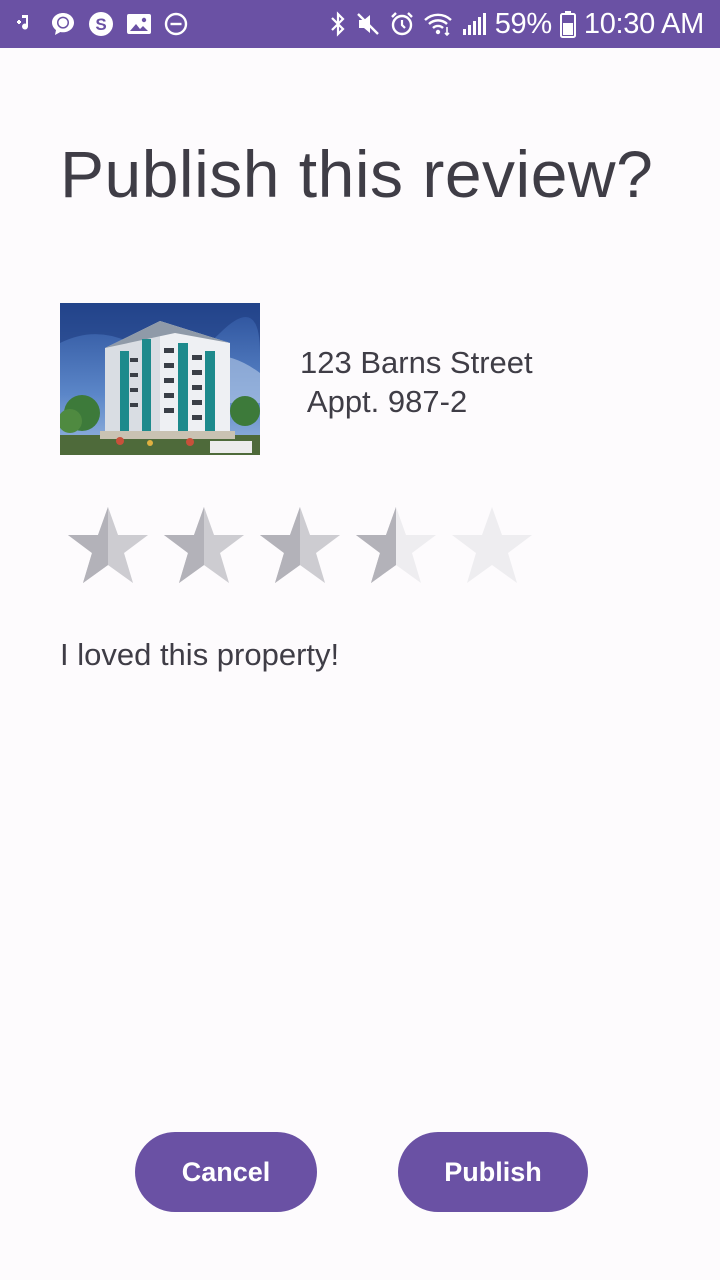 The width and height of the screenshot is (720, 1280). Describe the element at coordinates (176, 24) in the screenshot. I see `do-not-disturb-icon` at that location.